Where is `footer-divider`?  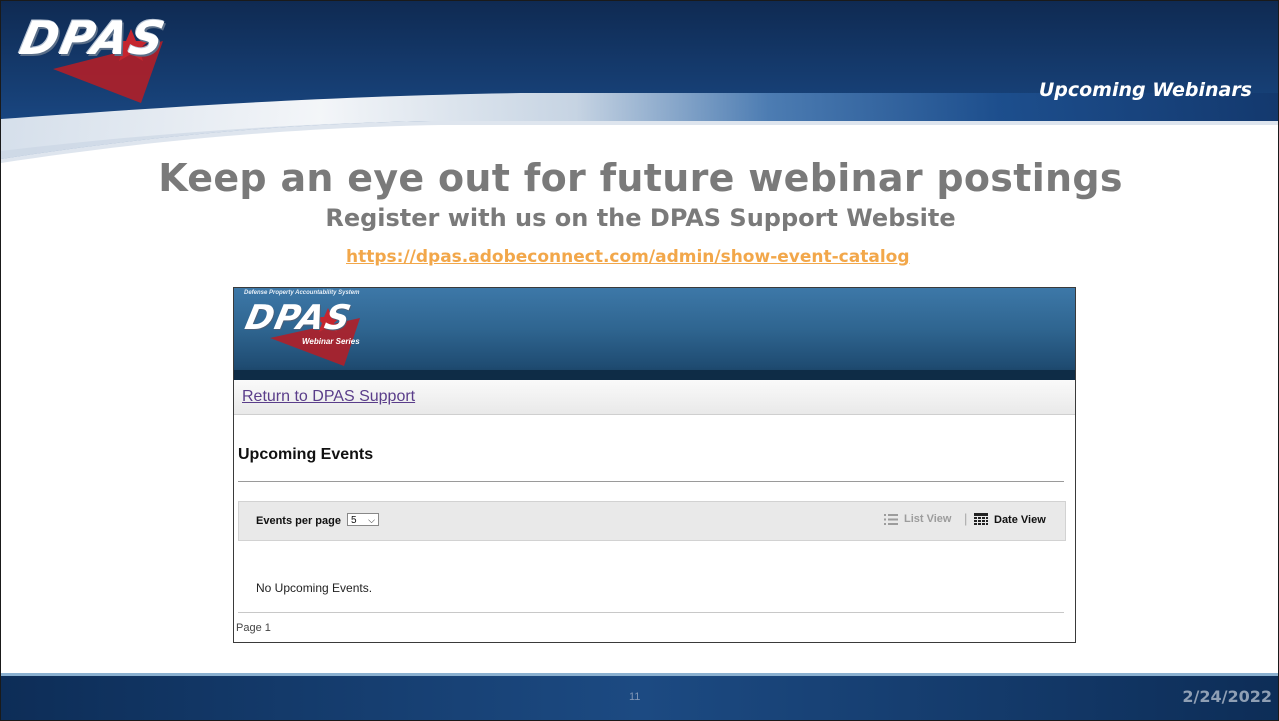
footer-divider is located at coordinates (651, 612).